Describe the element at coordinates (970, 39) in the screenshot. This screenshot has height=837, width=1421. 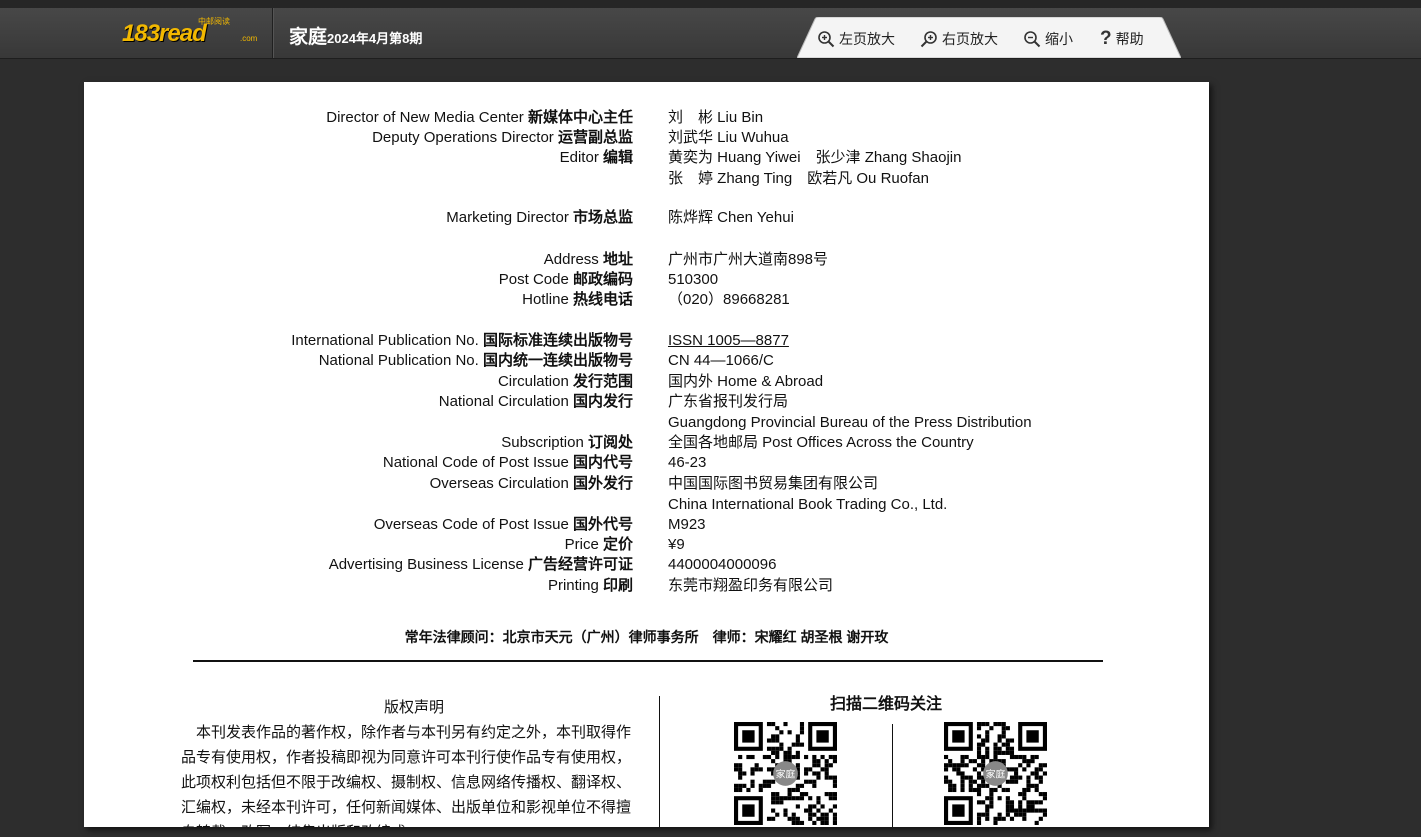
I see `zoom-right-label: 右页放大` at that location.